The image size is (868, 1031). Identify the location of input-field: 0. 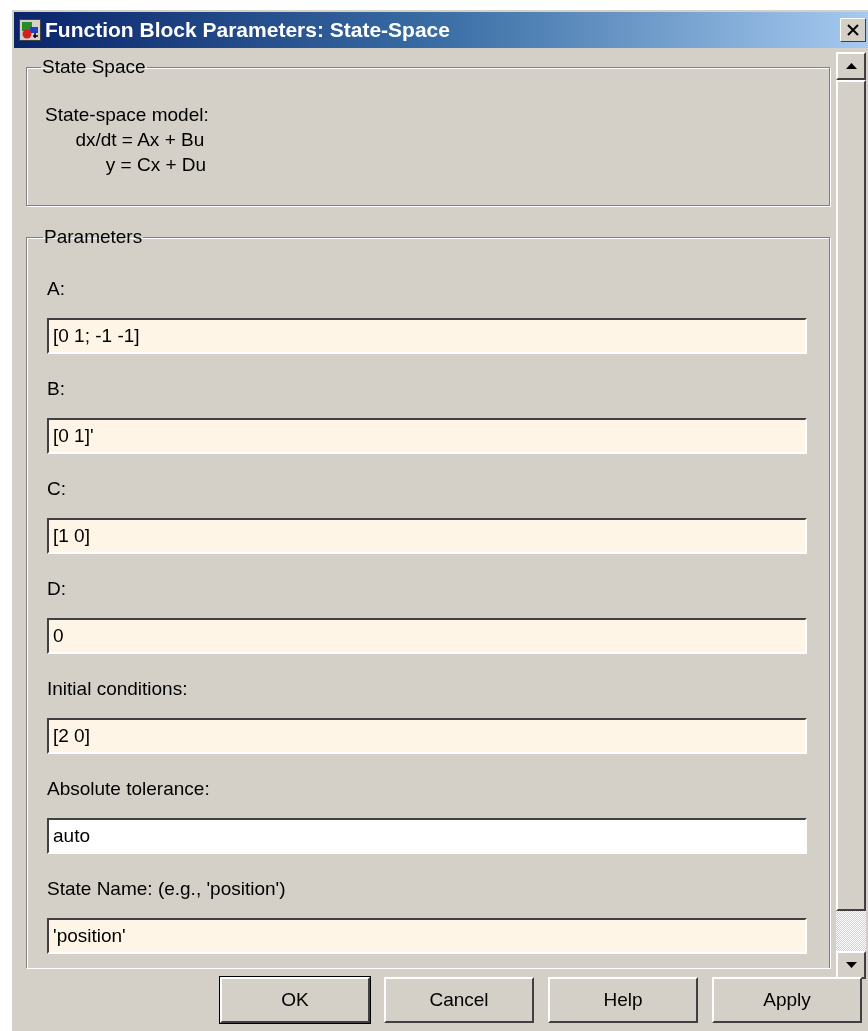
(427, 636).